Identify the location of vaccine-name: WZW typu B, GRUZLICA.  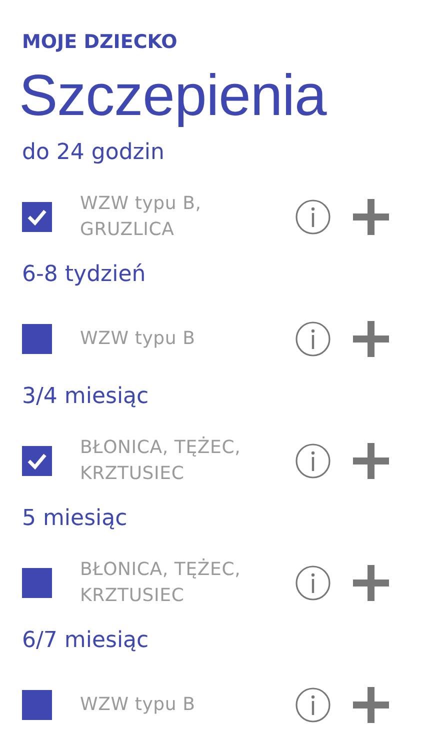
(141, 217).